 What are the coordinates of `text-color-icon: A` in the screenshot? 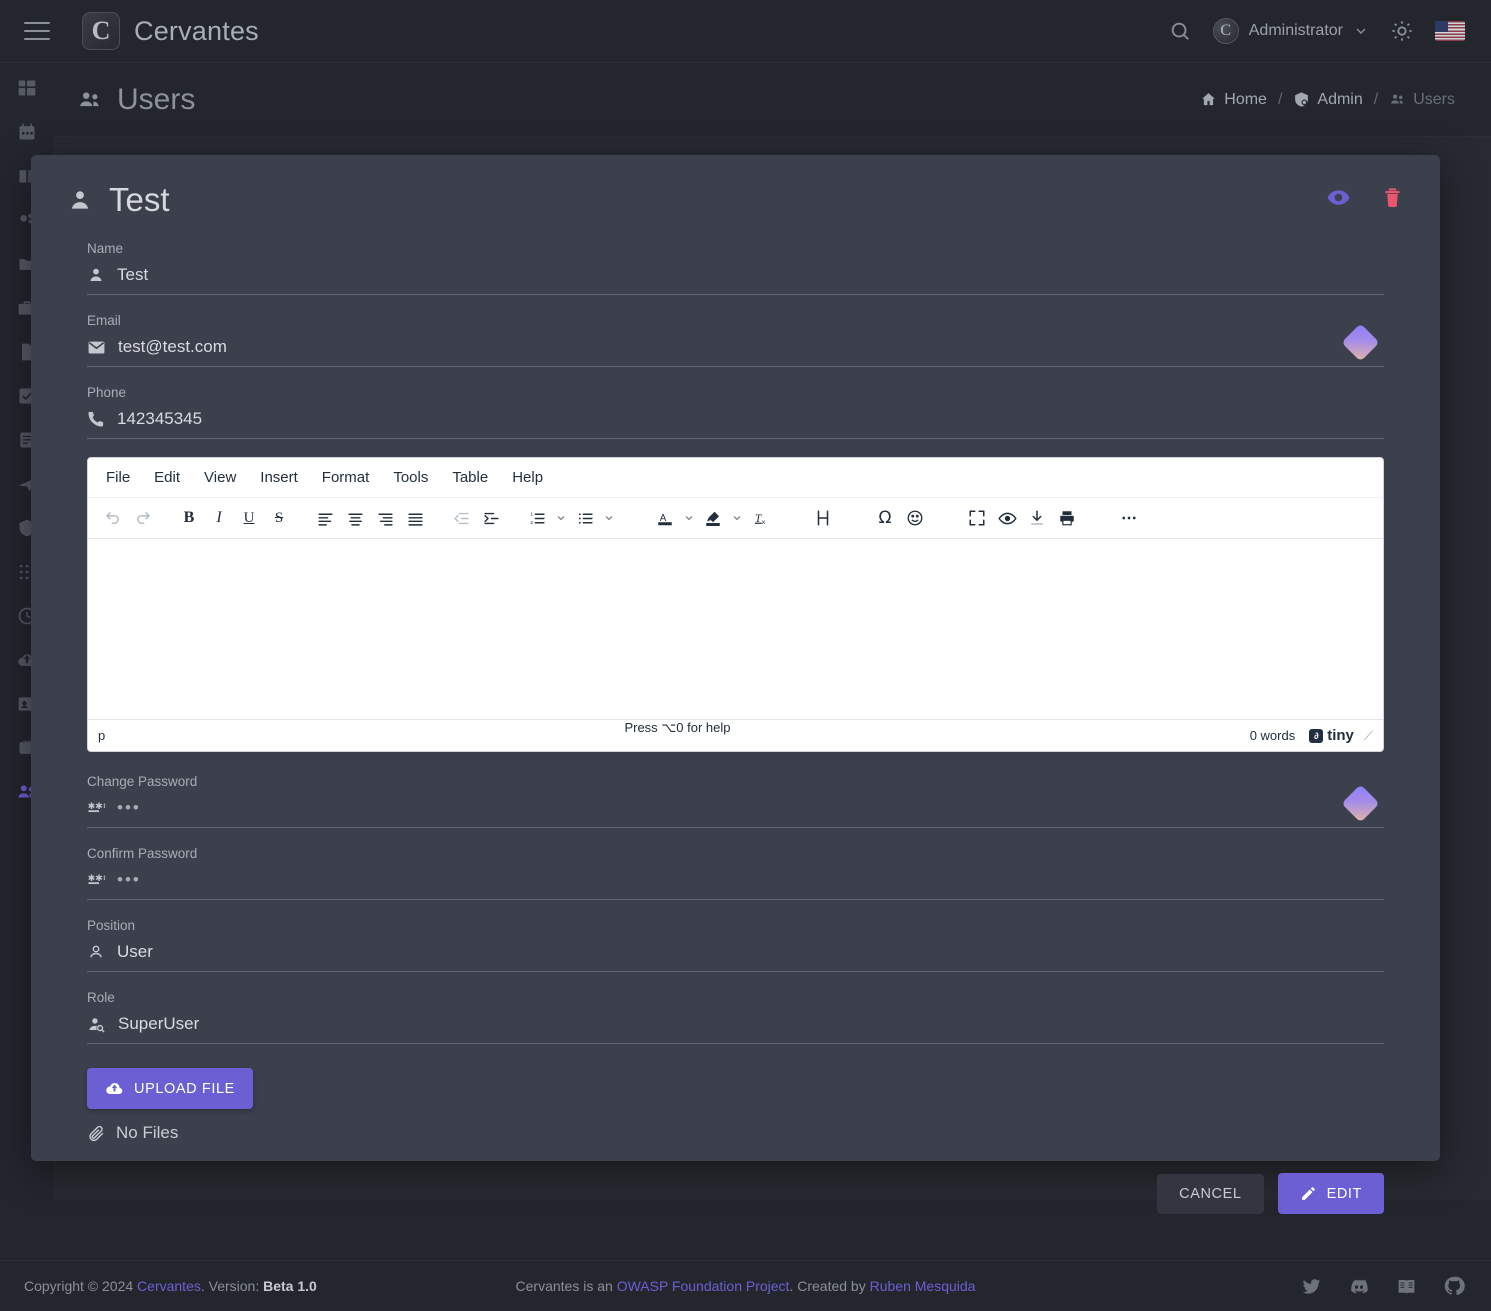 It's located at (665, 518).